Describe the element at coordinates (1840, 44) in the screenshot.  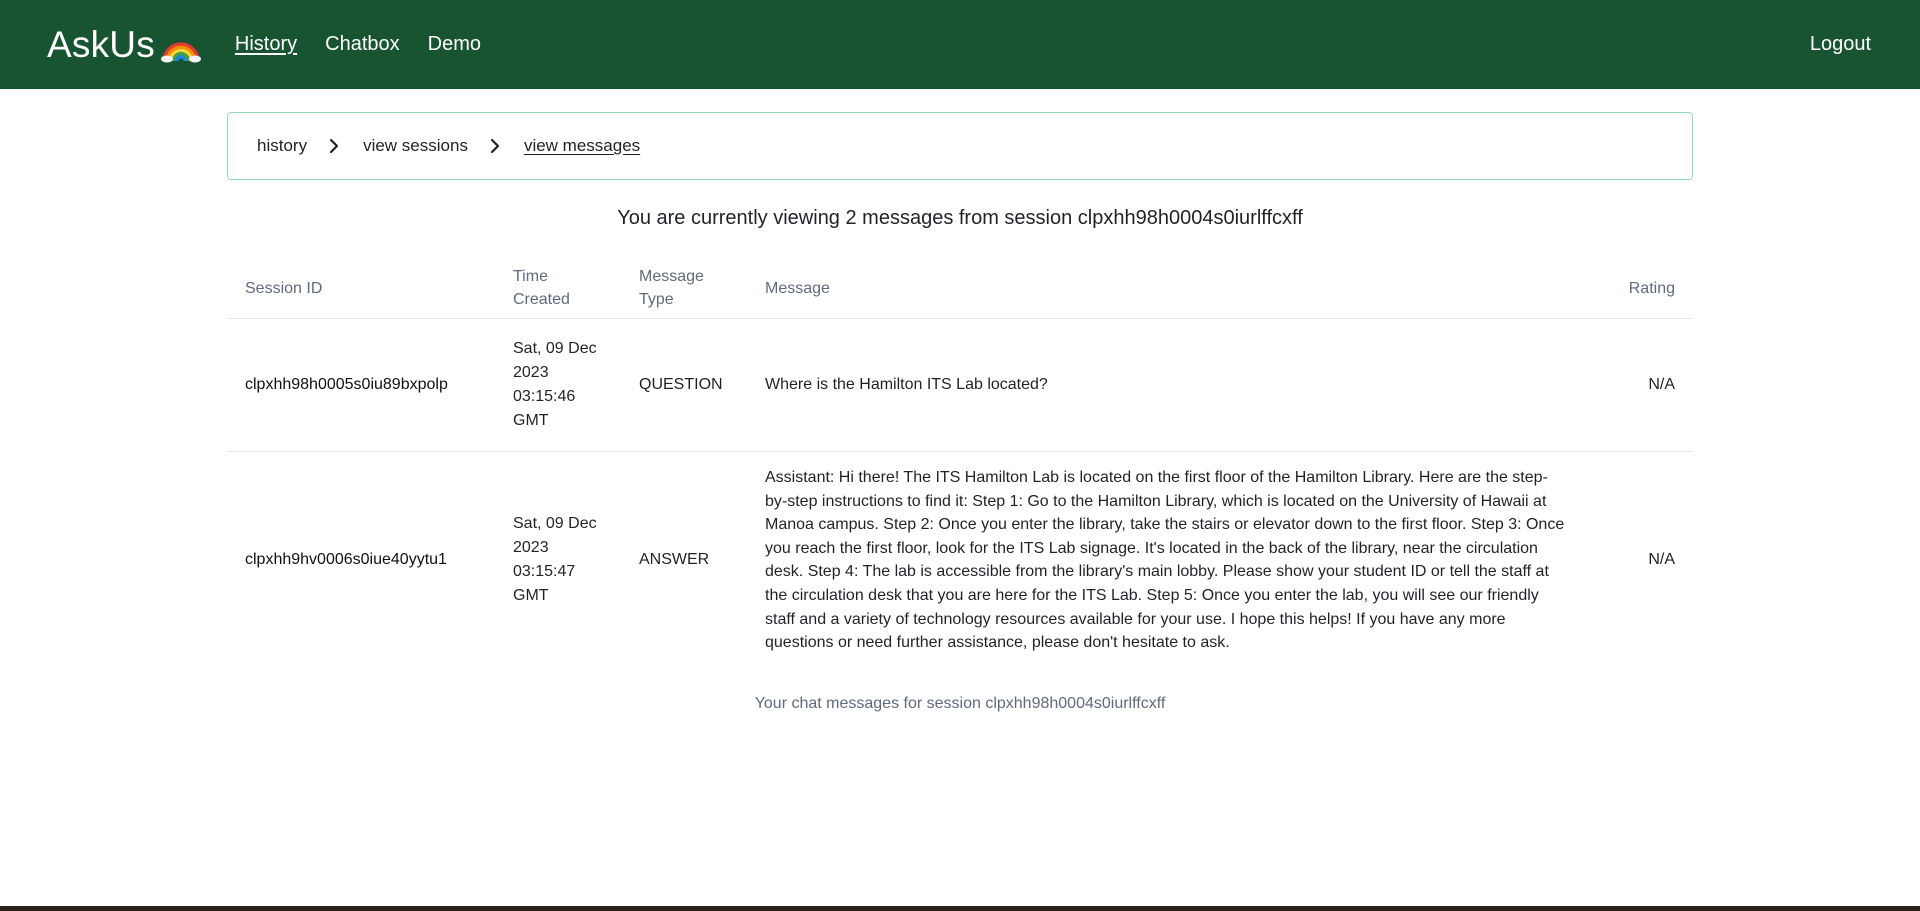
I see `logout-button: Logout` at that location.